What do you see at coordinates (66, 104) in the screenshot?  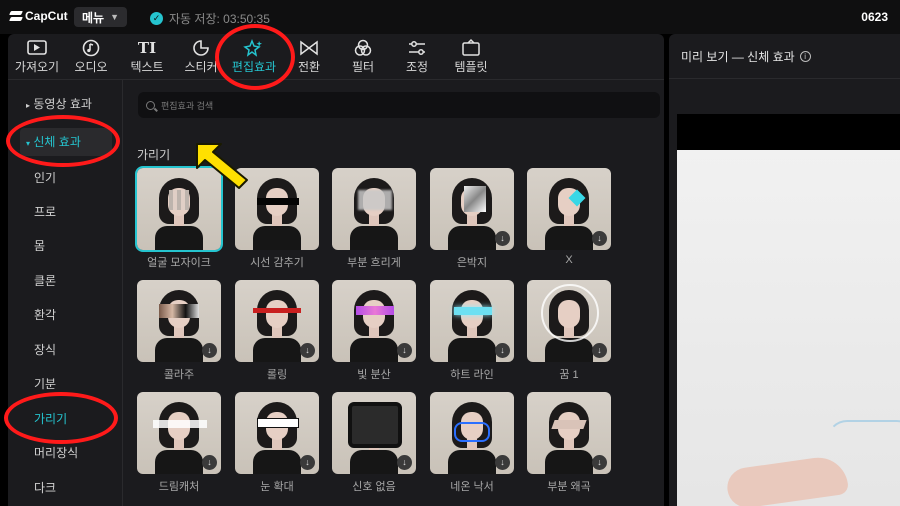 I see `sidebar-item-video-effects: ▸ 동영상 효과` at bounding box center [66, 104].